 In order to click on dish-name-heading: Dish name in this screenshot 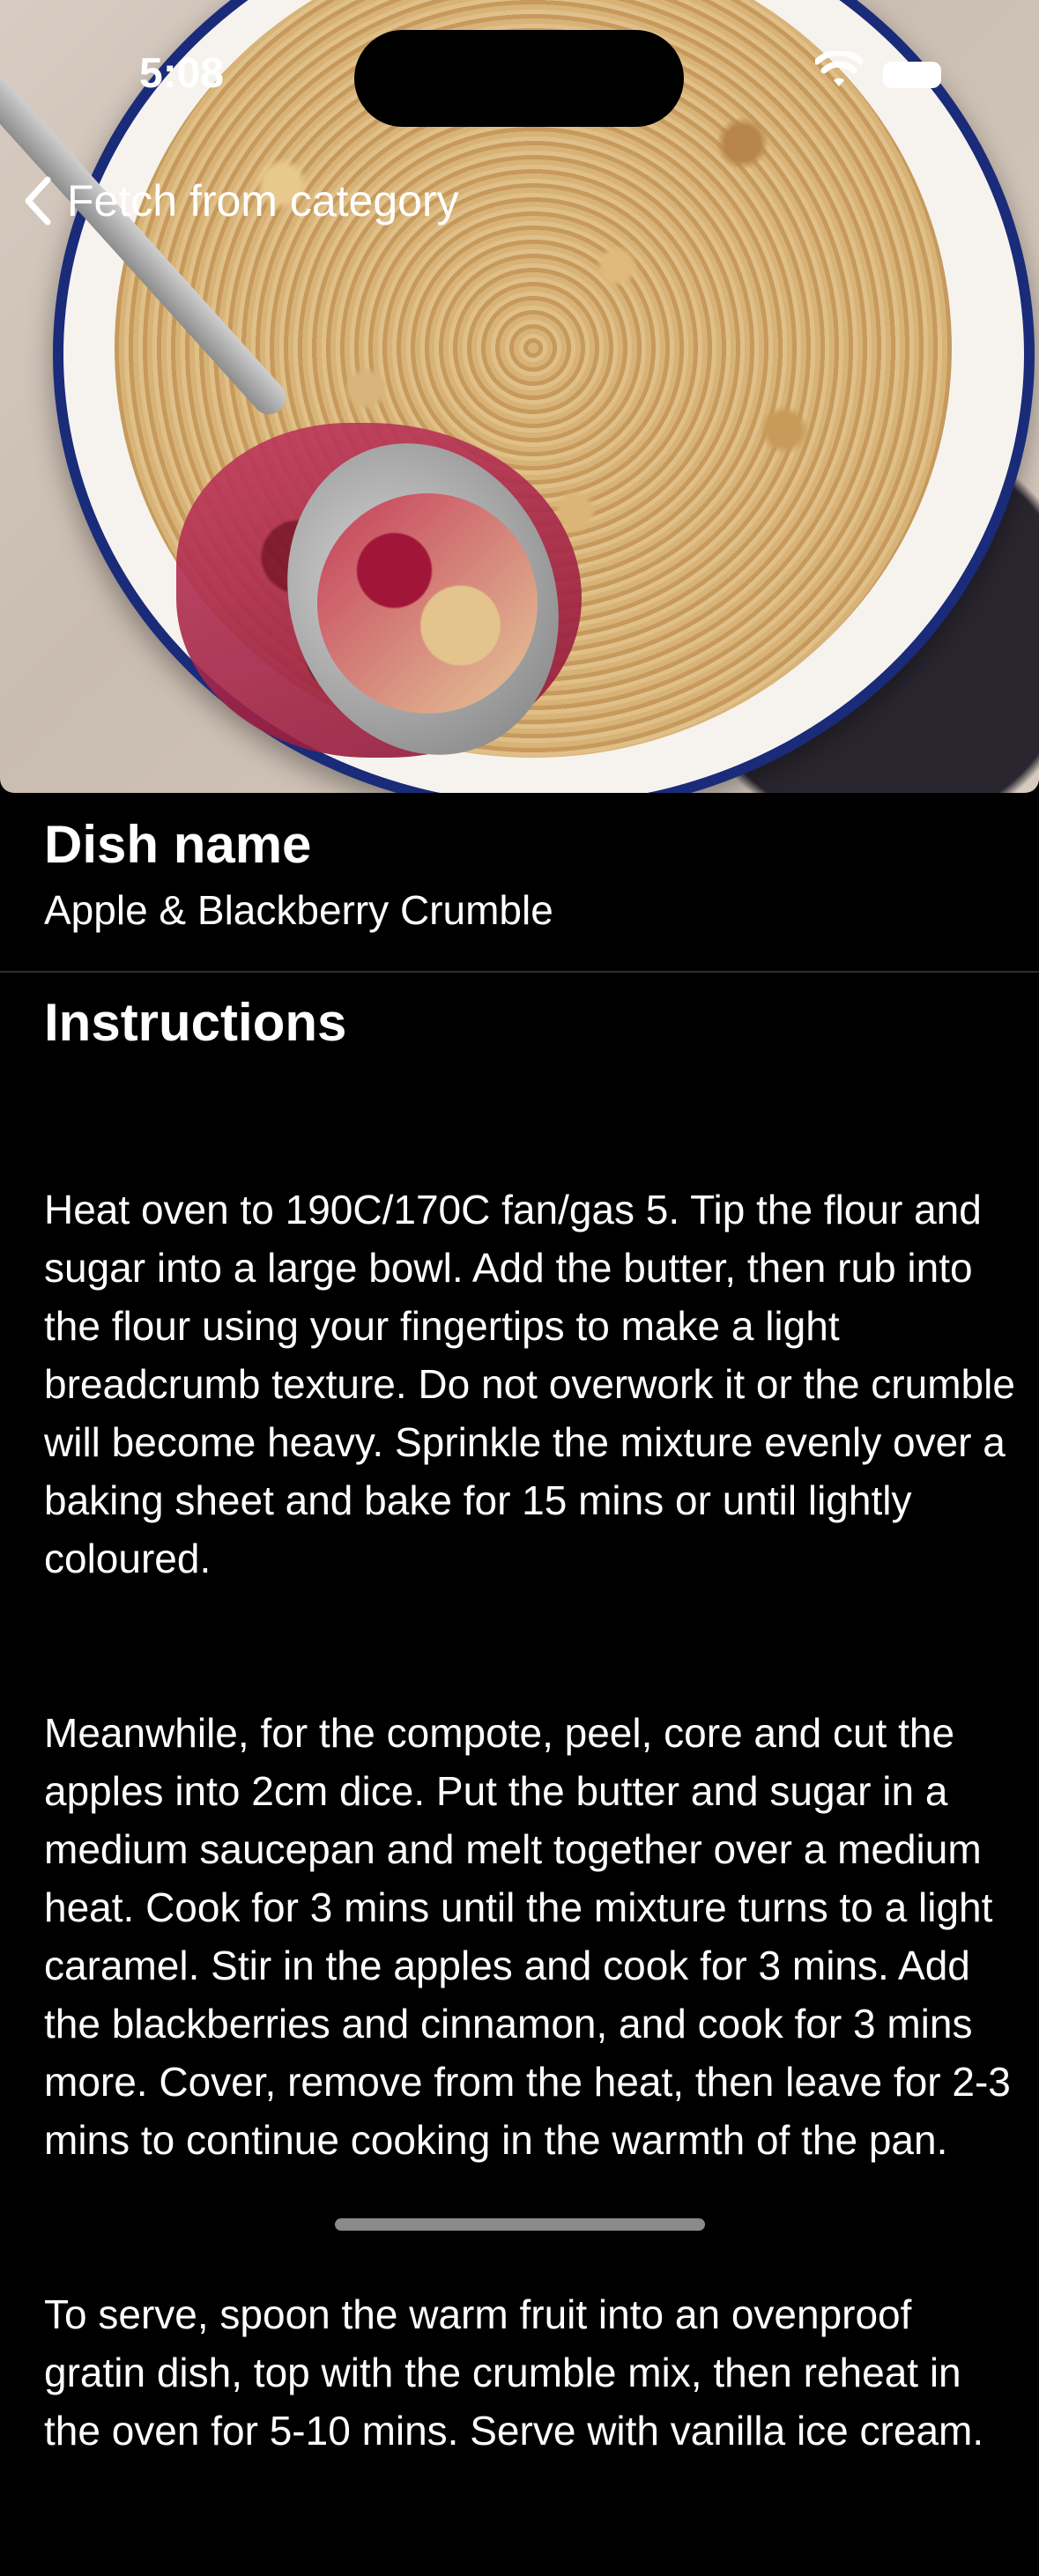, I will do `click(178, 845)`.